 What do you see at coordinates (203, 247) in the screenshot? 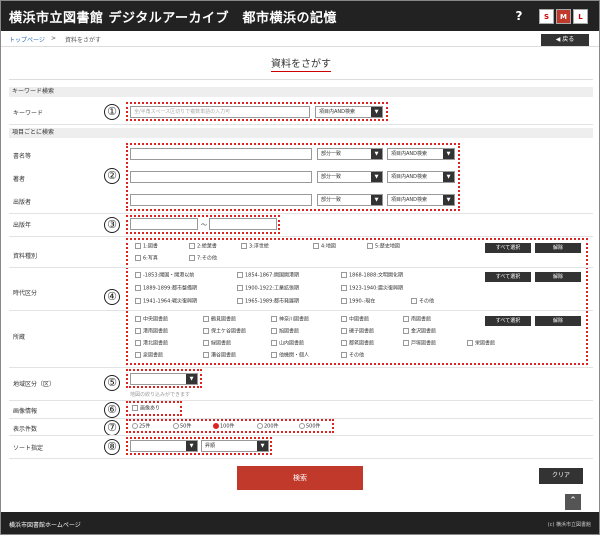
I see `material-type-option: 2:絵葉書` at bounding box center [203, 247].